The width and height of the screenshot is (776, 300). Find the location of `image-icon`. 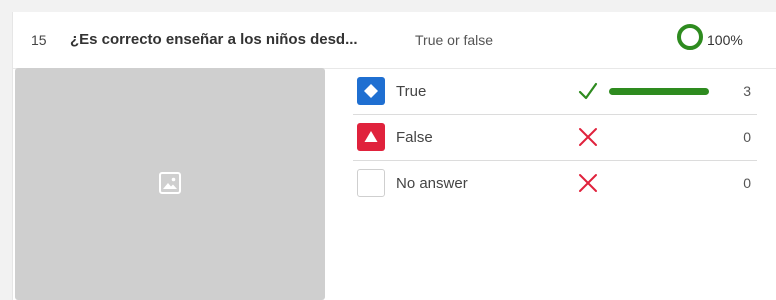

image-icon is located at coordinates (170, 183).